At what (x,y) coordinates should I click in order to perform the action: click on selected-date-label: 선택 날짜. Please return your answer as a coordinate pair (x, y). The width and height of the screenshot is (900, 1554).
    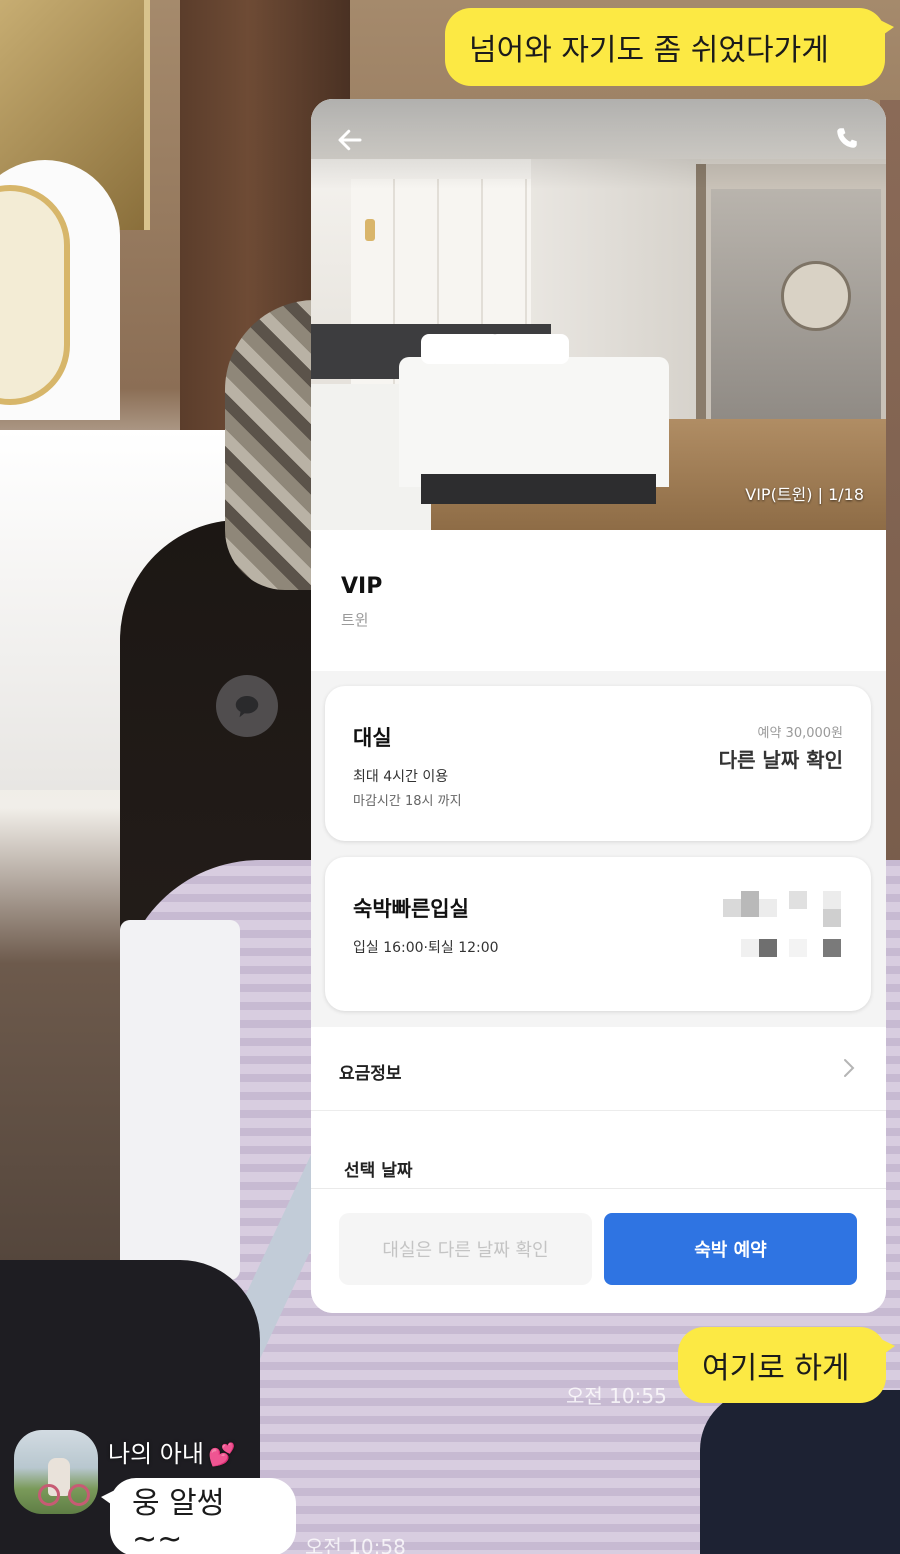
    Looking at the image, I should click on (378, 1171).